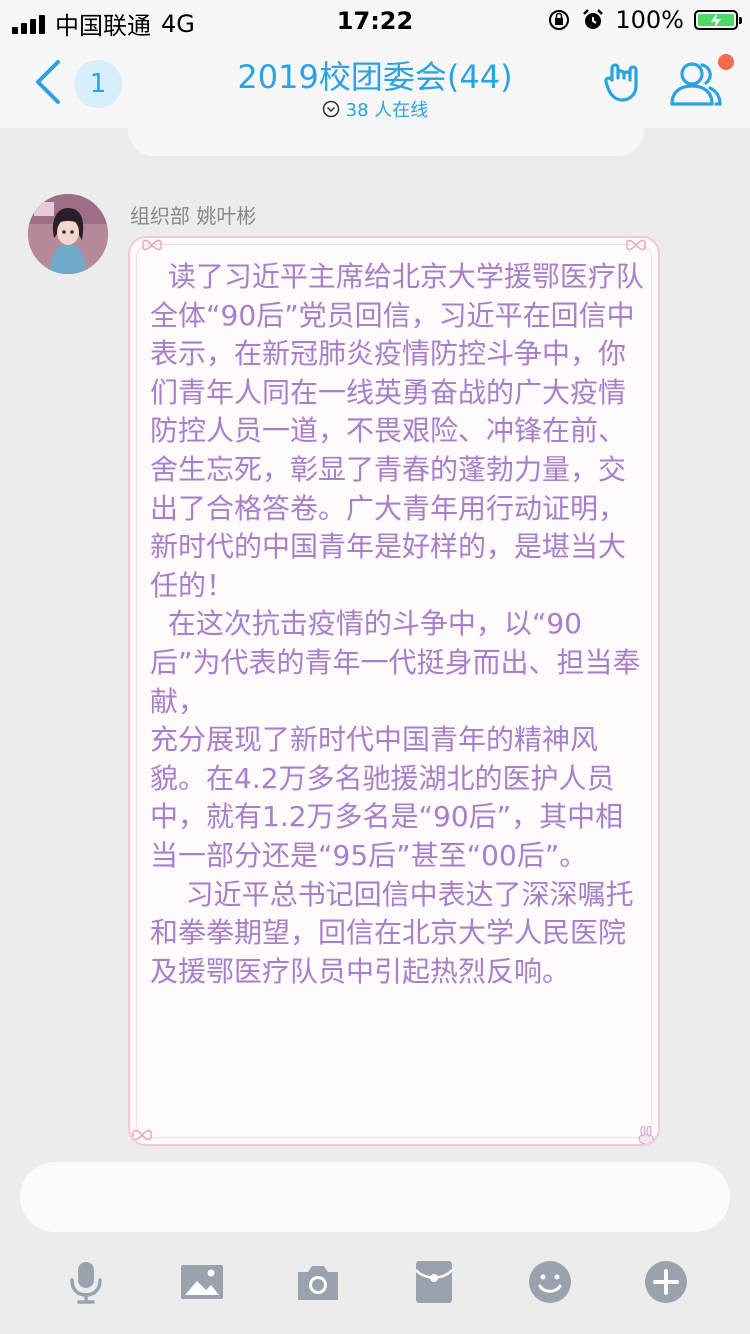 This screenshot has width=750, height=1334. Describe the element at coordinates (550, 1282) in the screenshot. I see `emoji-icon` at that location.